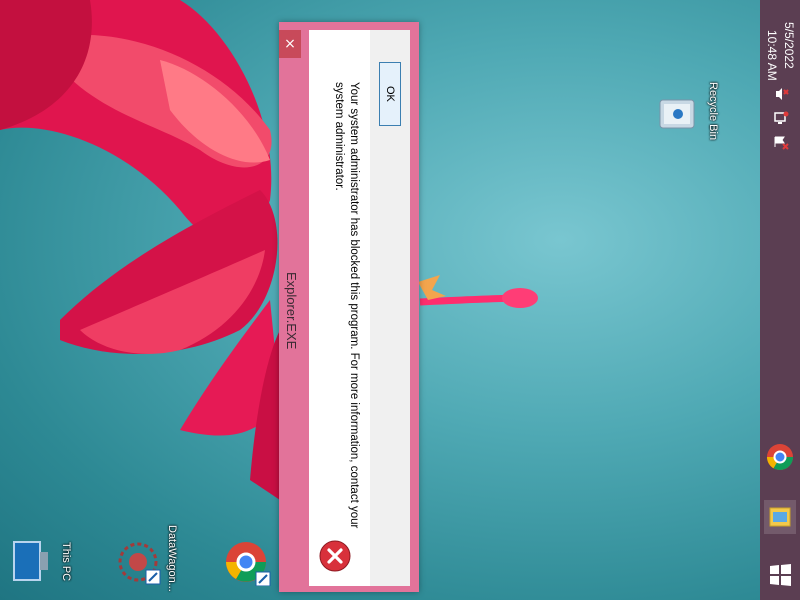 The height and width of the screenshot is (600, 800). What do you see at coordinates (780, 517) in the screenshot?
I see `file-explorer-taskbar-icon` at bounding box center [780, 517].